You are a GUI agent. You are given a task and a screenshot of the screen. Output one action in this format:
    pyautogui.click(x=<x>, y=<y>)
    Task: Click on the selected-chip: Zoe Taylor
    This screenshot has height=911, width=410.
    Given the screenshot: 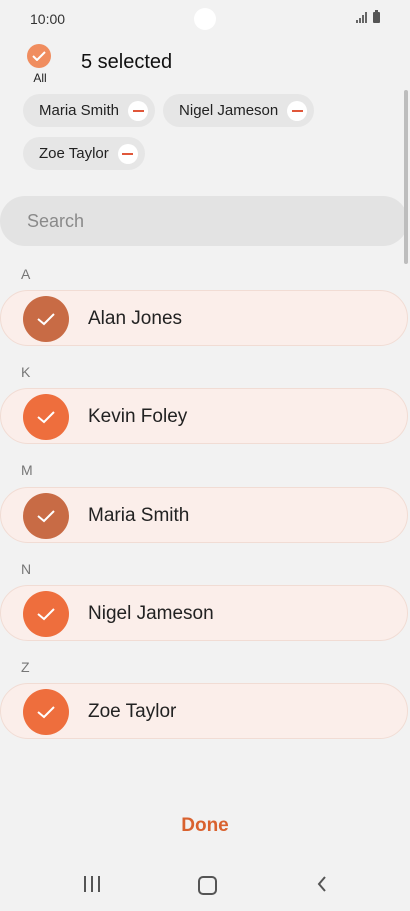 What is the action you would take?
    pyautogui.click(x=84, y=153)
    